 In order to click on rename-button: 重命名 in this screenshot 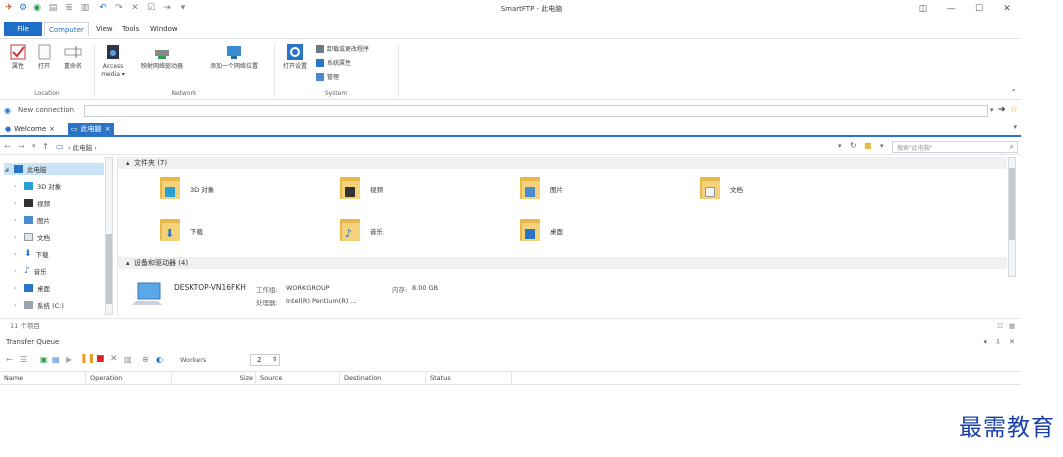, I will do `click(73, 57)`.